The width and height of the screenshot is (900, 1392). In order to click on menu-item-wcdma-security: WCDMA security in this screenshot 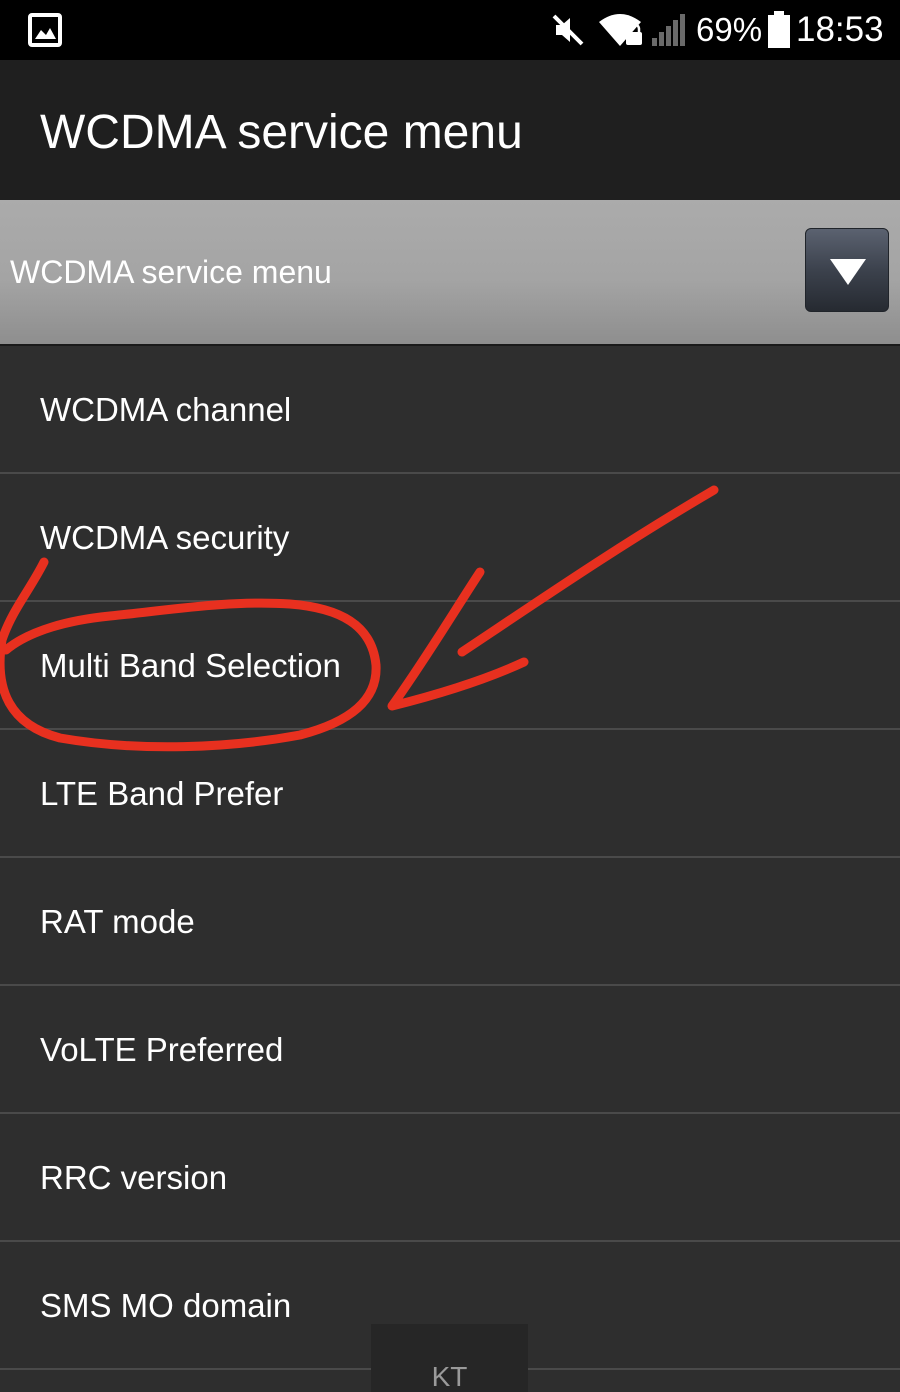, I will do `click(450, 538)`.